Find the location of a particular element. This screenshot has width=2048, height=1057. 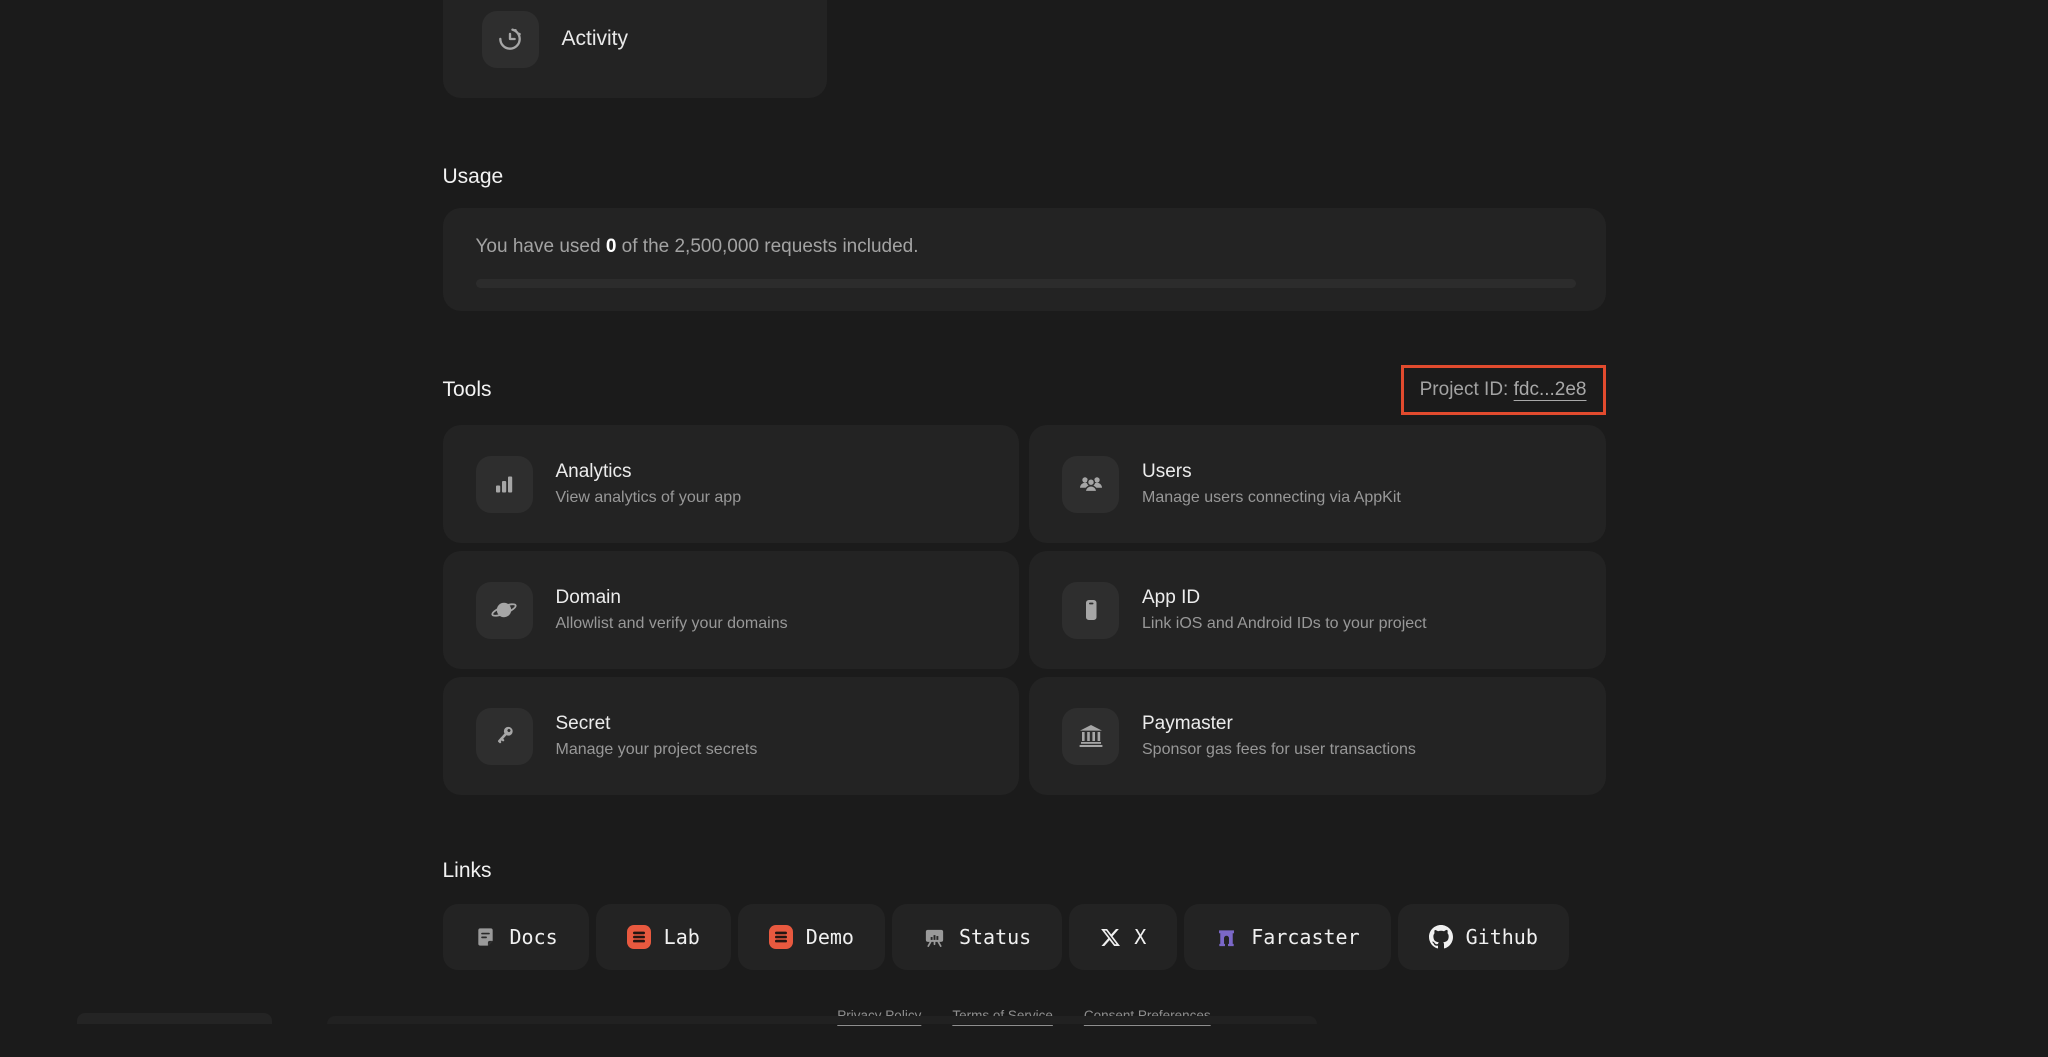

status-button: Status is located at coordinates (977, 937).